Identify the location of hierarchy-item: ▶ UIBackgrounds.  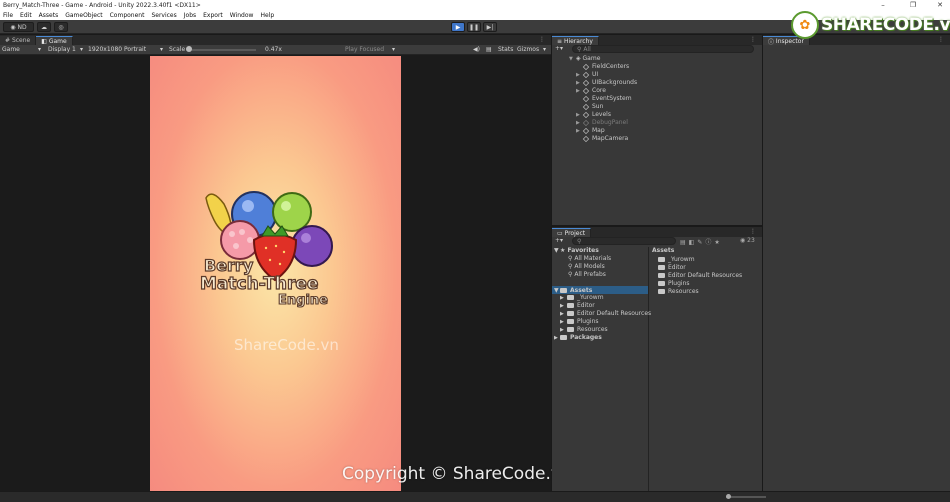
(606, 82).